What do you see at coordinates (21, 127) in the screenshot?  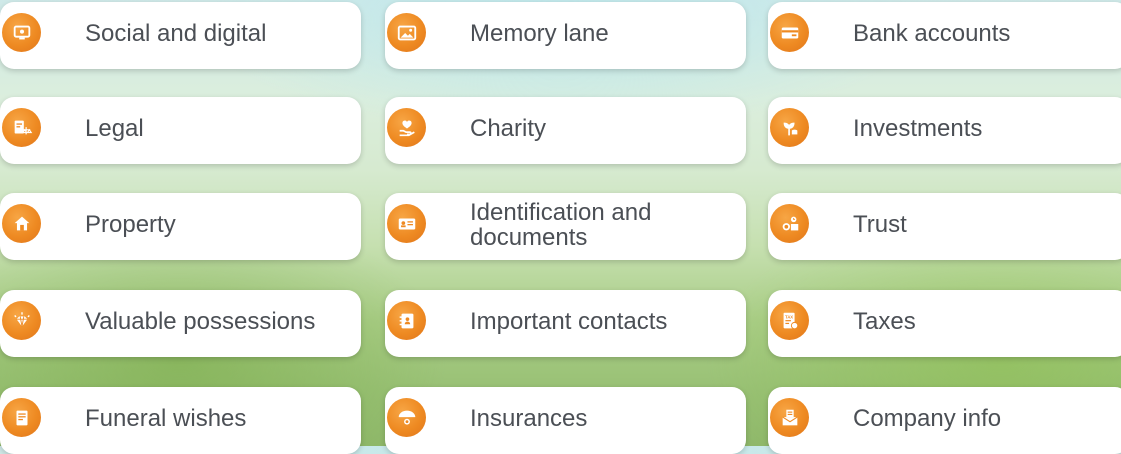 I see `legal-scales-icon` at bounding box center [21, 127].